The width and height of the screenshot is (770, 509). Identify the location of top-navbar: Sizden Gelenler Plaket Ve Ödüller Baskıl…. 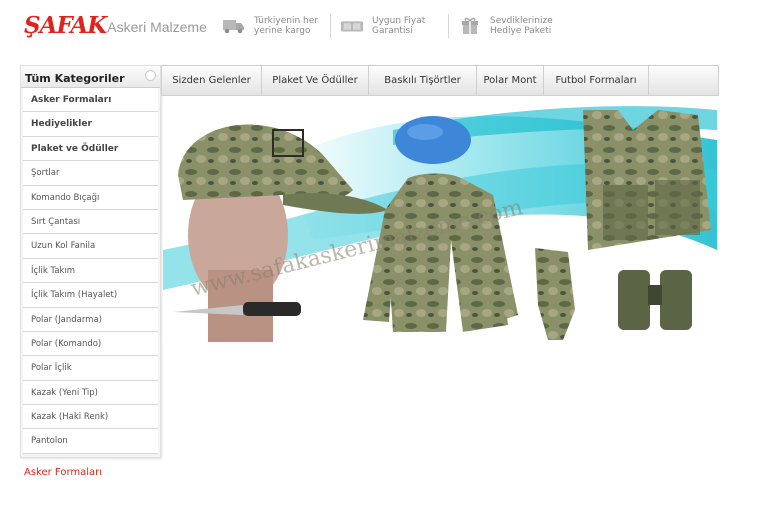
(440, 80).